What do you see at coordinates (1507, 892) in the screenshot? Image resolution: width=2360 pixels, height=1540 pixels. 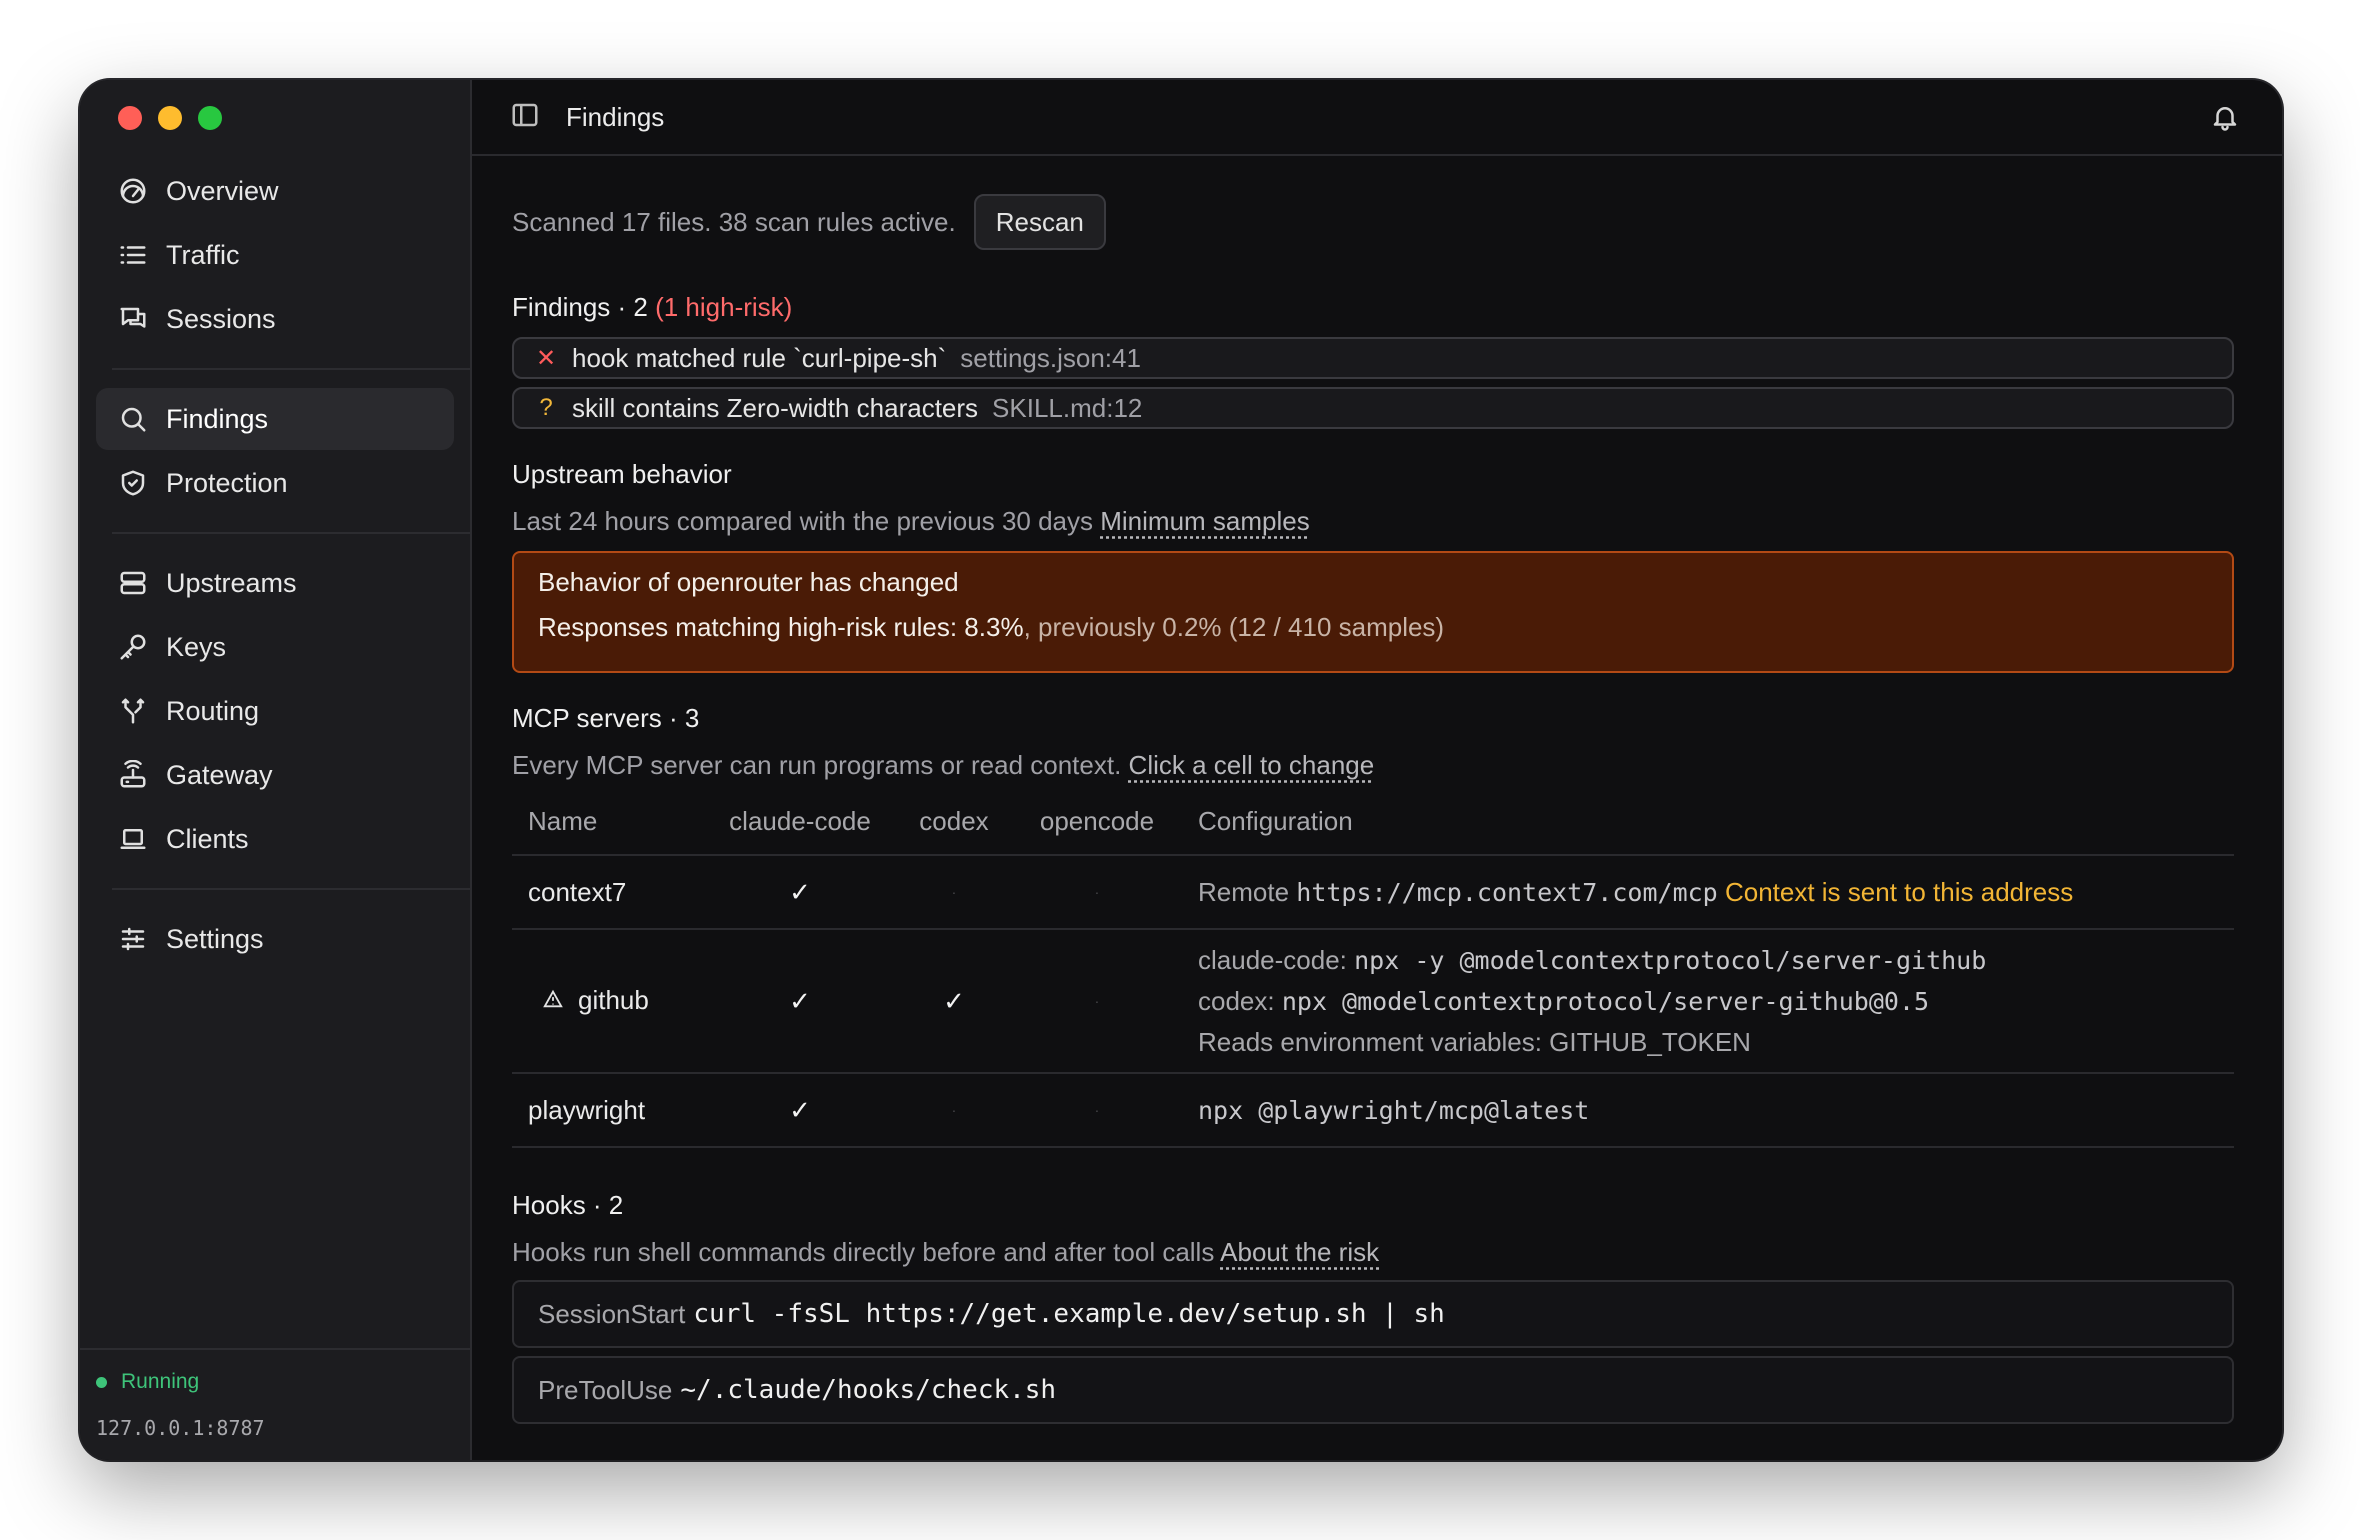 I see `config-url: https://mcp.context7.com/mcp` at bounding box center [1507, 892].